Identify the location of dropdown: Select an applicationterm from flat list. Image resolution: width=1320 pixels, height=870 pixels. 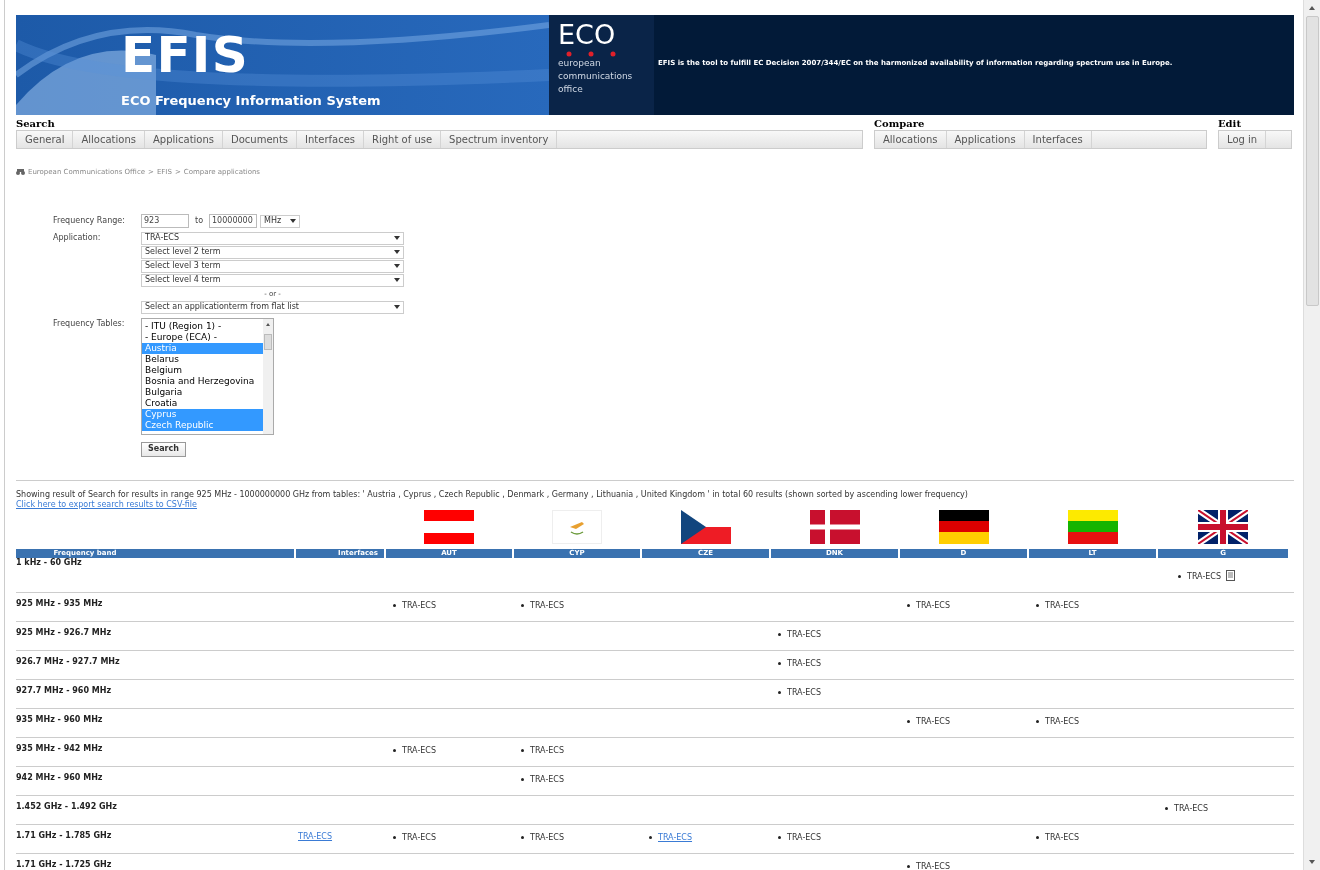
(272, 307).